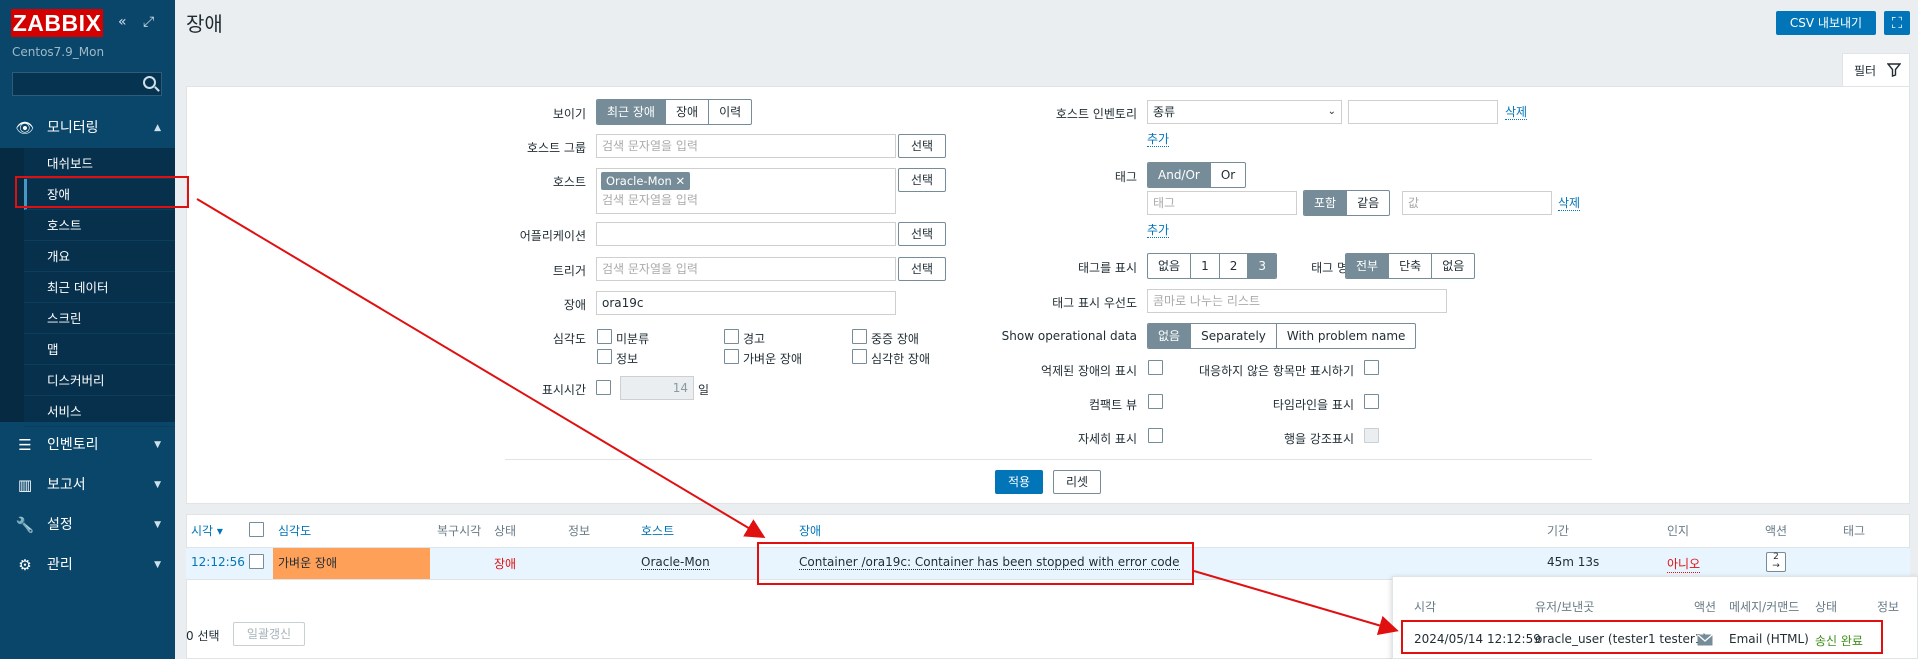 This screenshot has height=659, width=1918. What do you see at coordinates (604, 356) in the screenshot?
I see `severity-info-checkbox` at bounding box center [604, 356].